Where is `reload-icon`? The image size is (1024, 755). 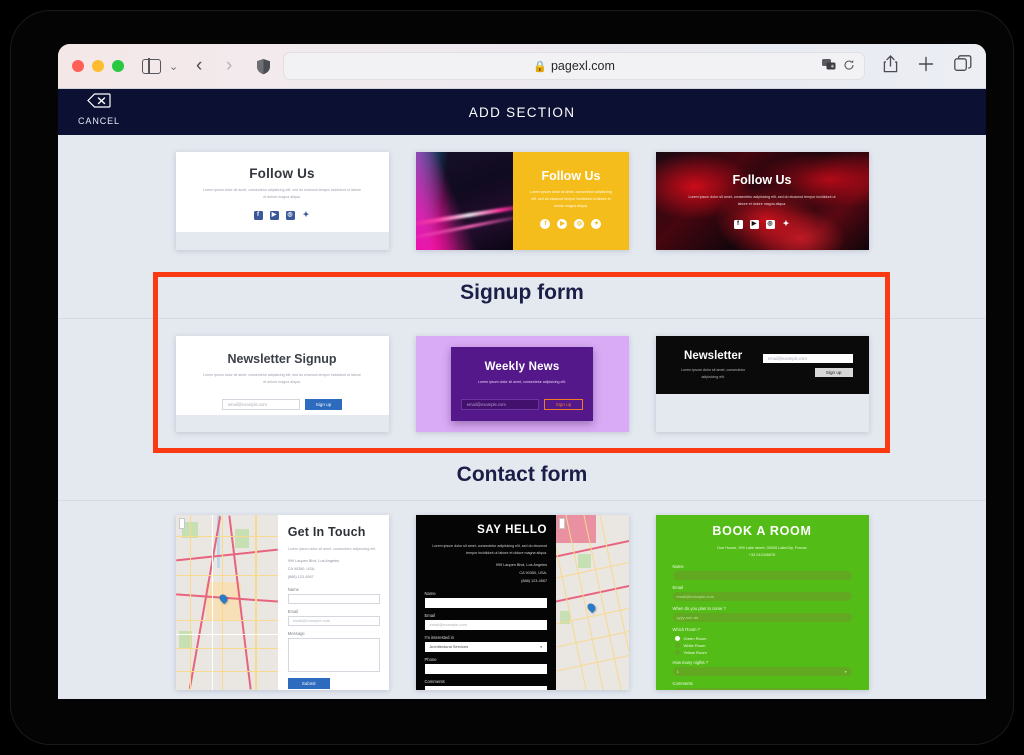
reload-icon is located at coordinates (849, 66).